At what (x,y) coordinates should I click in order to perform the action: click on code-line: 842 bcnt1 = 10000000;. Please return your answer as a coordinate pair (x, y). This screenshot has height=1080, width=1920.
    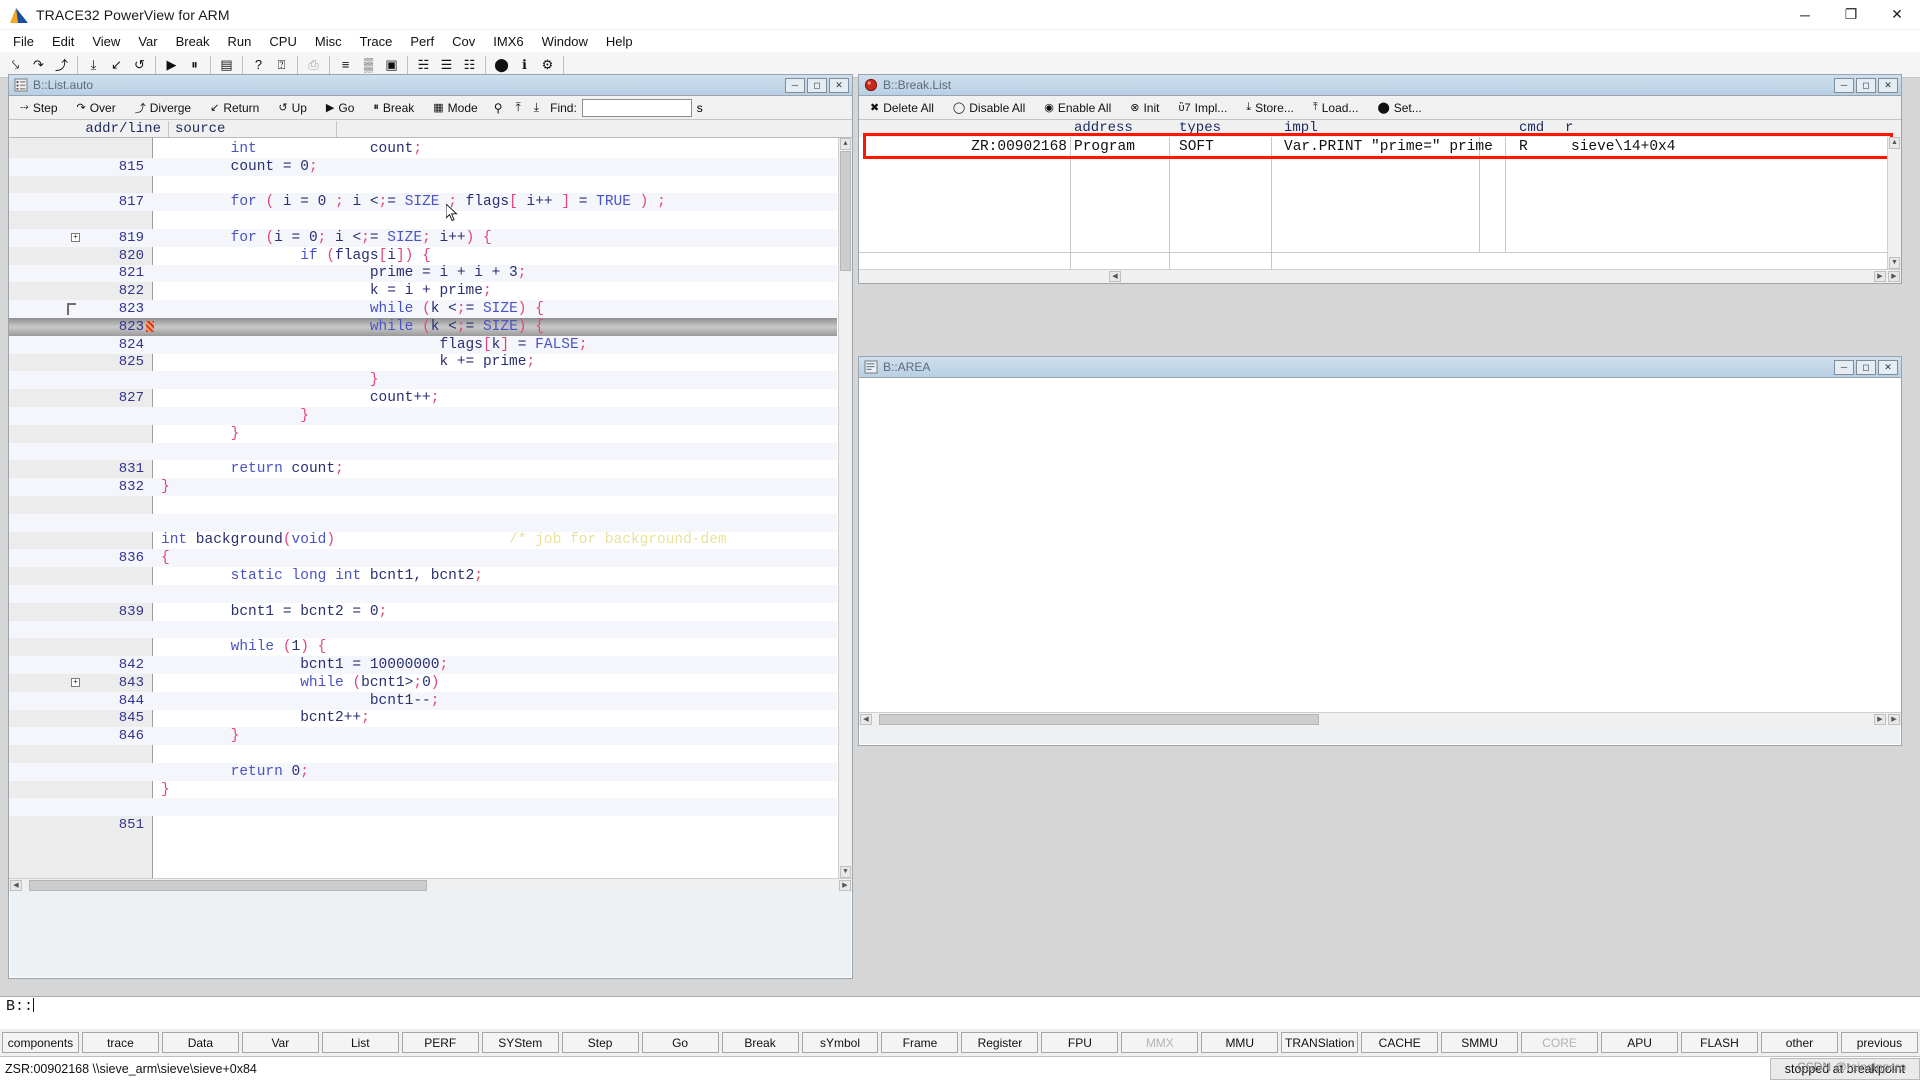
    Looking at the image, I should click on (423, 665).